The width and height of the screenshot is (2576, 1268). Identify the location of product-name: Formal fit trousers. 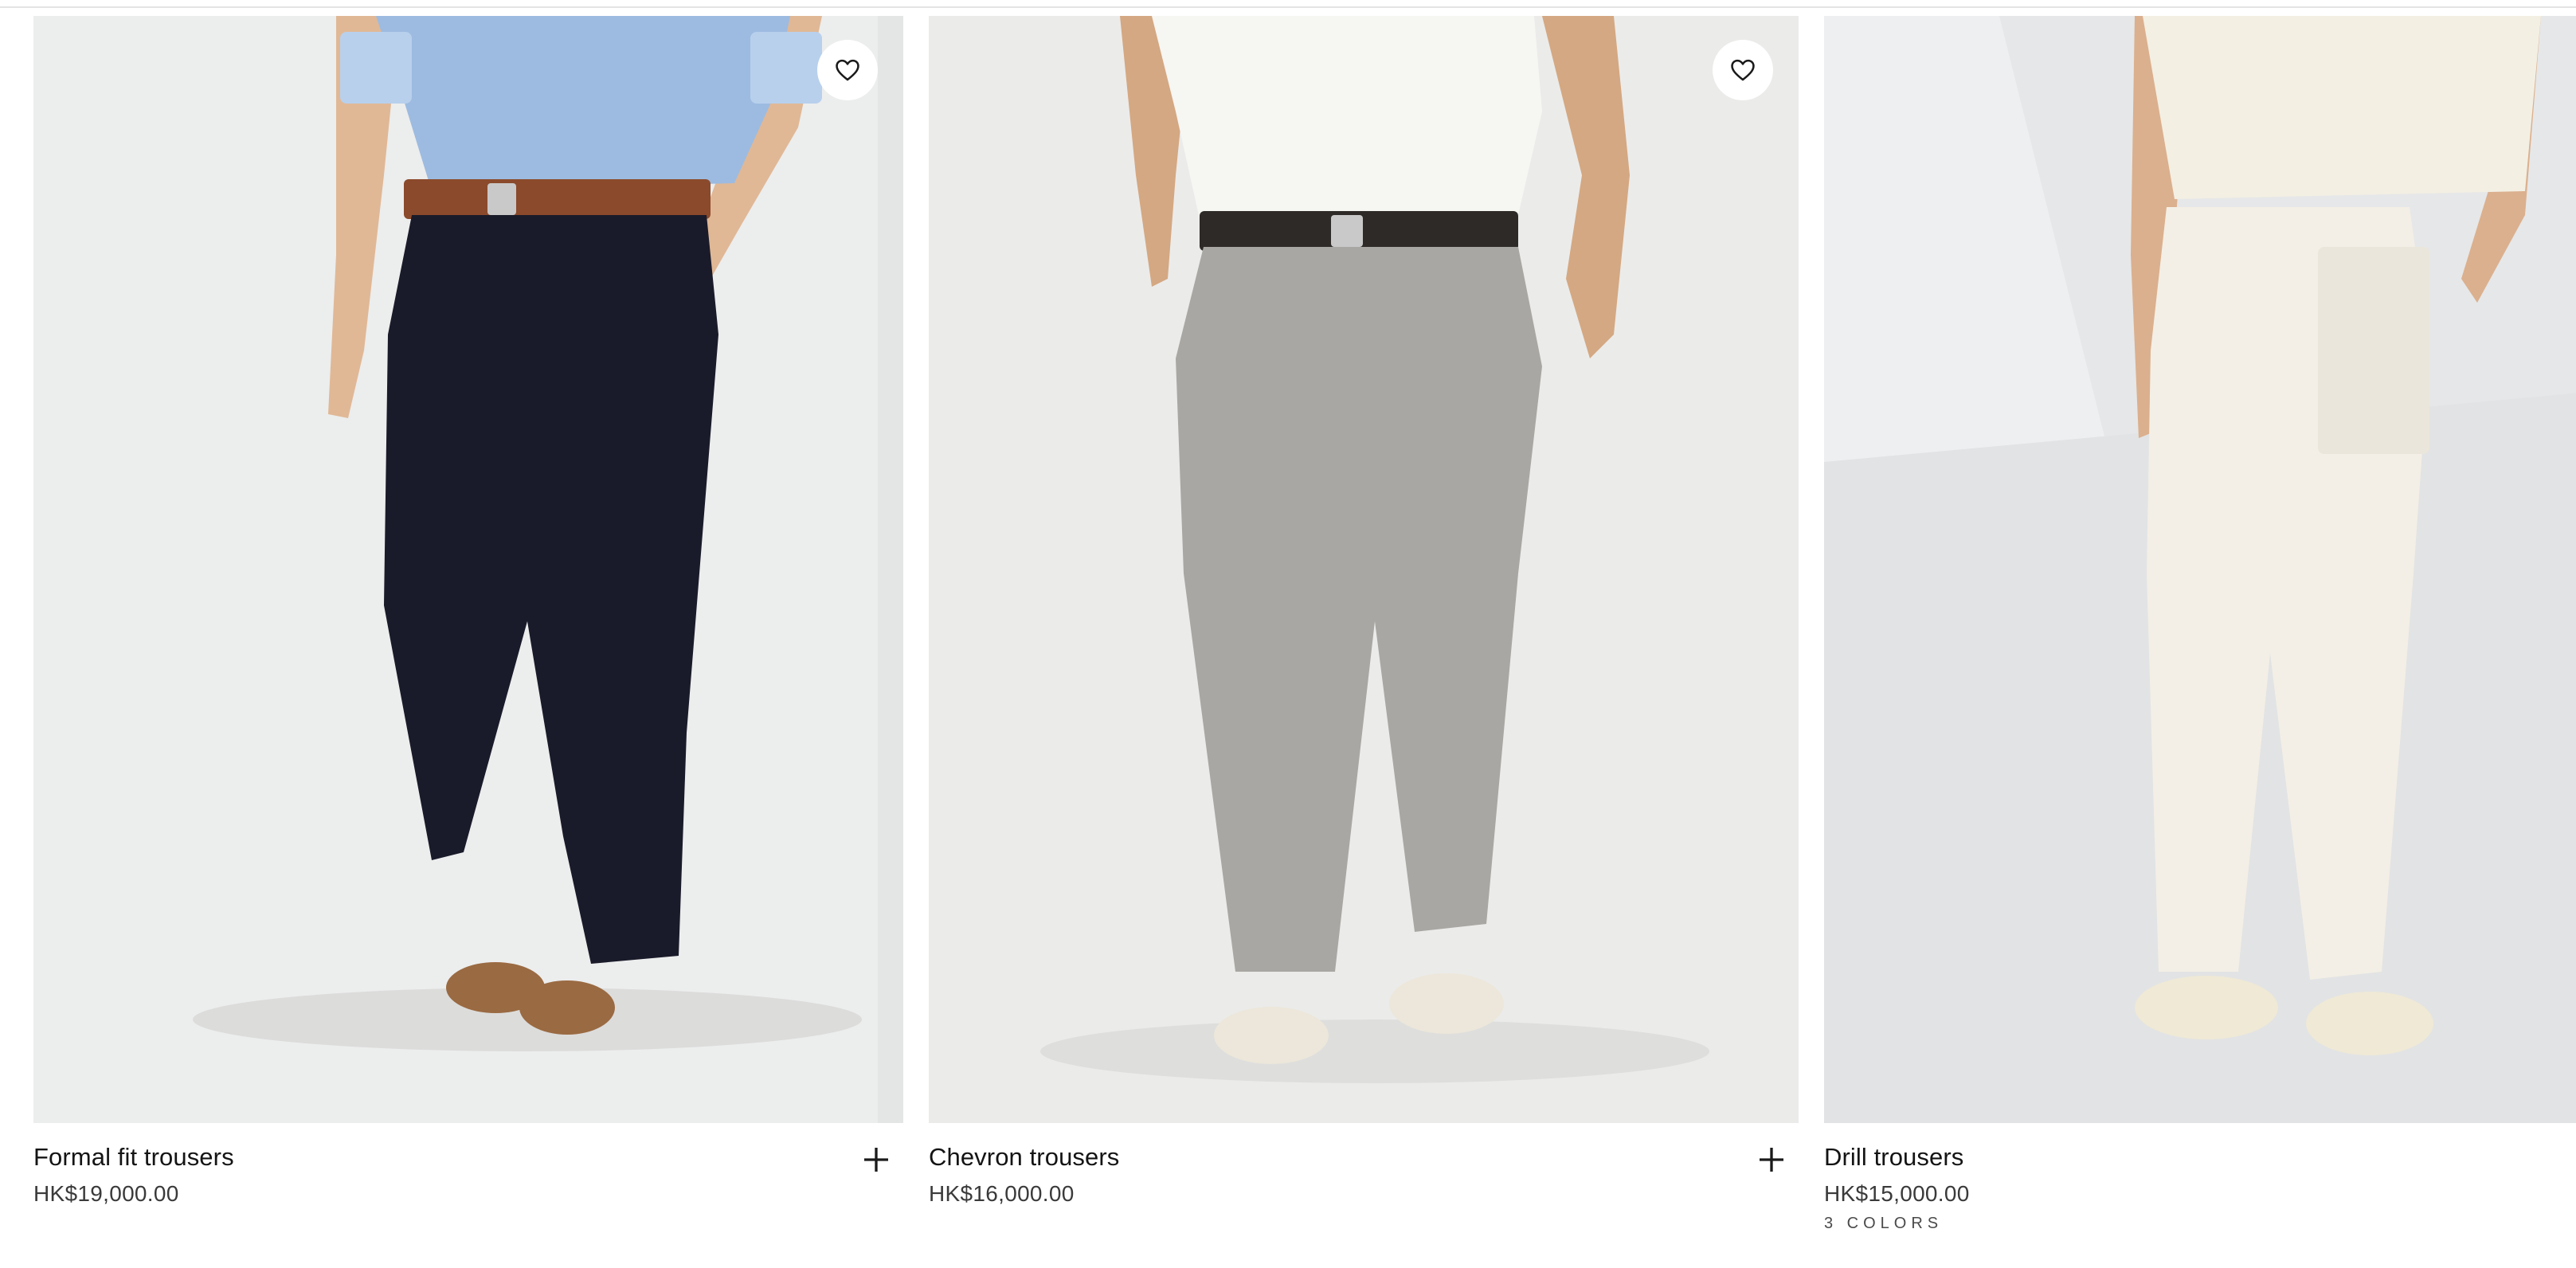
(468, 1157).